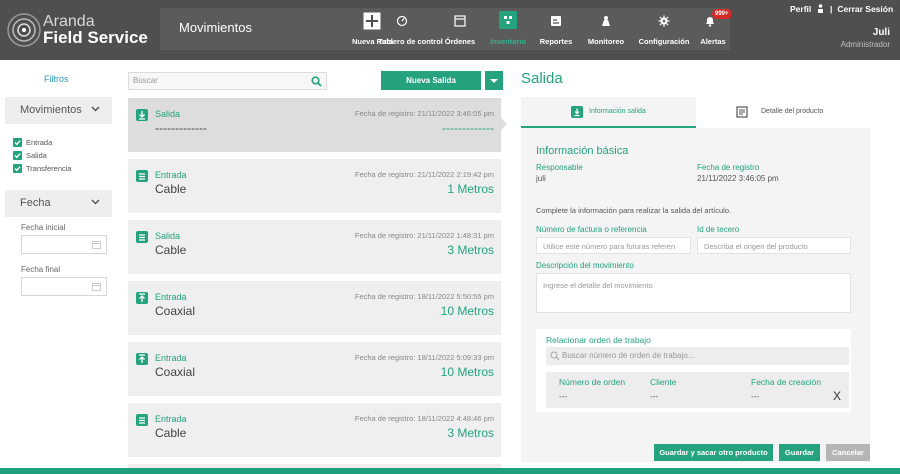  What do you see at coordinates (693, 293) in the screenshot?
I see `description-textarea: Ingrese el detalle del movimiento` at bounding box center [693, 293].